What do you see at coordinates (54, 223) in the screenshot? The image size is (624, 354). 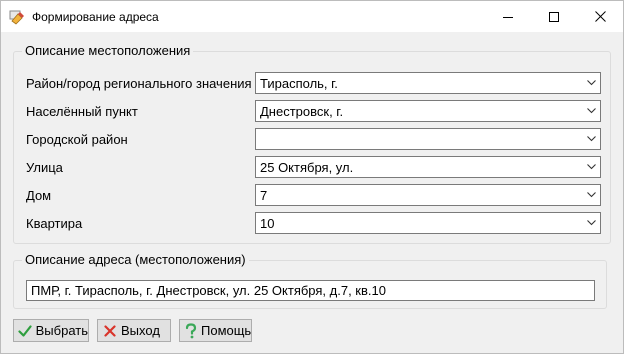 I see `apartment-label: Квартира` at bounding box center [54, 223].